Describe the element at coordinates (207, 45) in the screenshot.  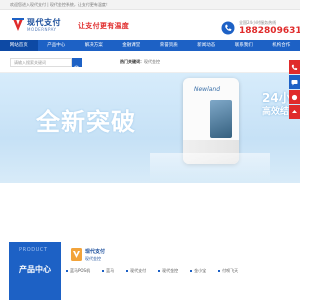
I see `nav-item-news: 新闻动态` at that location.